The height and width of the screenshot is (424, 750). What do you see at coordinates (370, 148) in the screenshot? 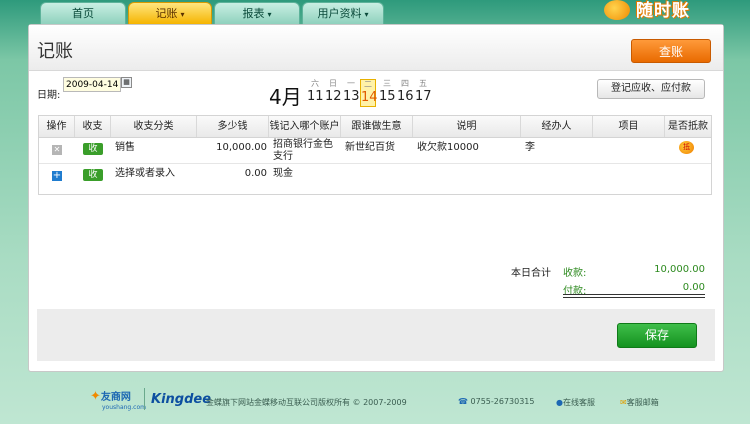
I see `partner-cell: 新世纪百货` at bounding box center [370, 148].